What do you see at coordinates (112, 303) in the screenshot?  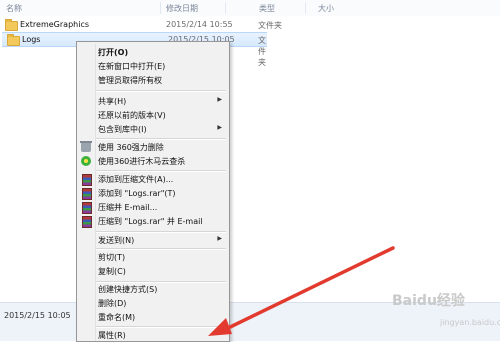 I see `menu-item-label: 删除(D)` at bounding box center [112, 303].